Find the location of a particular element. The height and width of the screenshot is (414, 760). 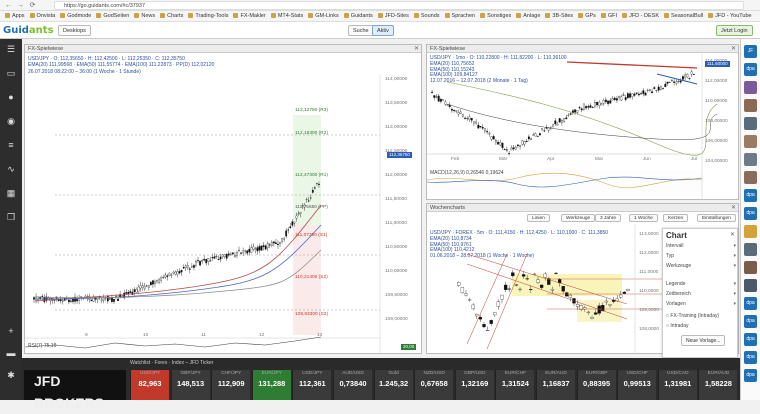

broker-logo: JFD BROKERS is located at coordinates (75, 390).